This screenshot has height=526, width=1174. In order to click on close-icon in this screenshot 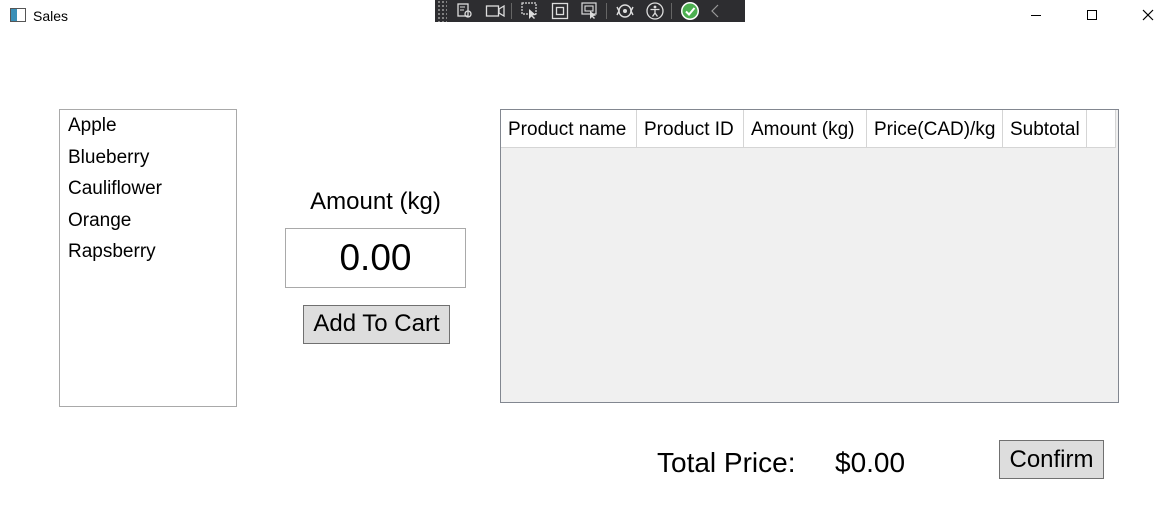, I will do `click(1148, 15)`.